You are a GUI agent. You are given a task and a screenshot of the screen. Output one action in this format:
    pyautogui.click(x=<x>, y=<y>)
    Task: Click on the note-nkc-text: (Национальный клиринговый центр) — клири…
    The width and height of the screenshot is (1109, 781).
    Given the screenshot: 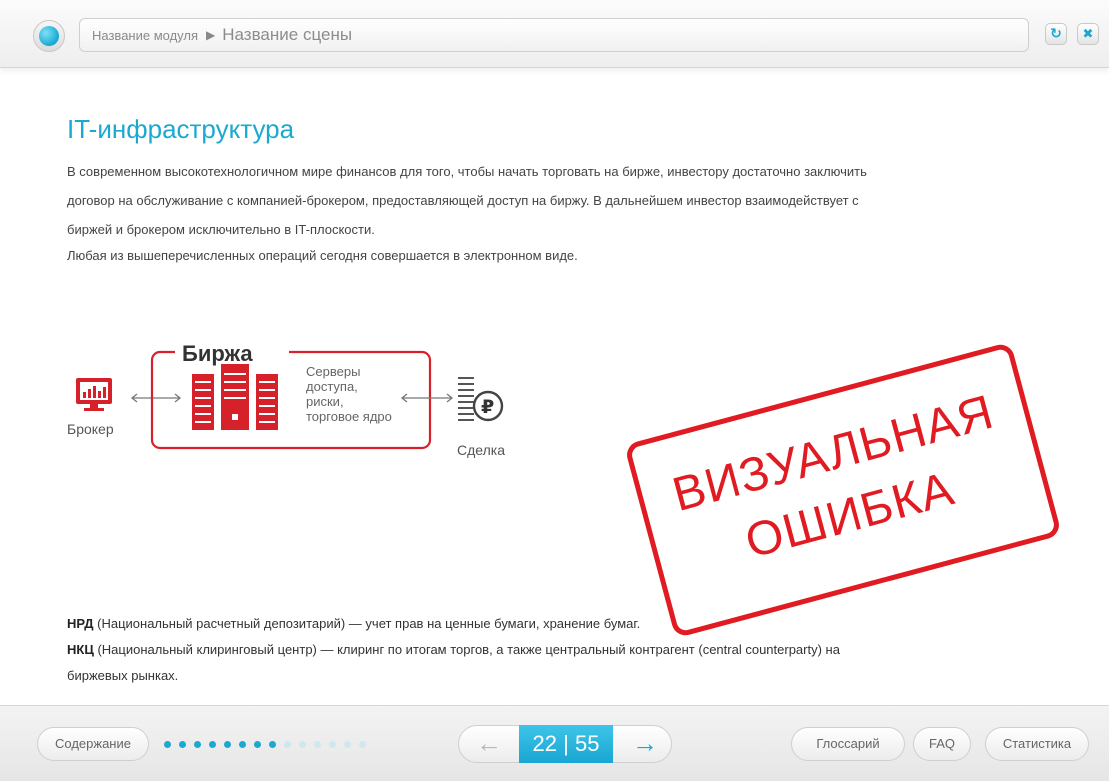 What is the action you would take?
    pyautogui.click(x=466, y=649)
    